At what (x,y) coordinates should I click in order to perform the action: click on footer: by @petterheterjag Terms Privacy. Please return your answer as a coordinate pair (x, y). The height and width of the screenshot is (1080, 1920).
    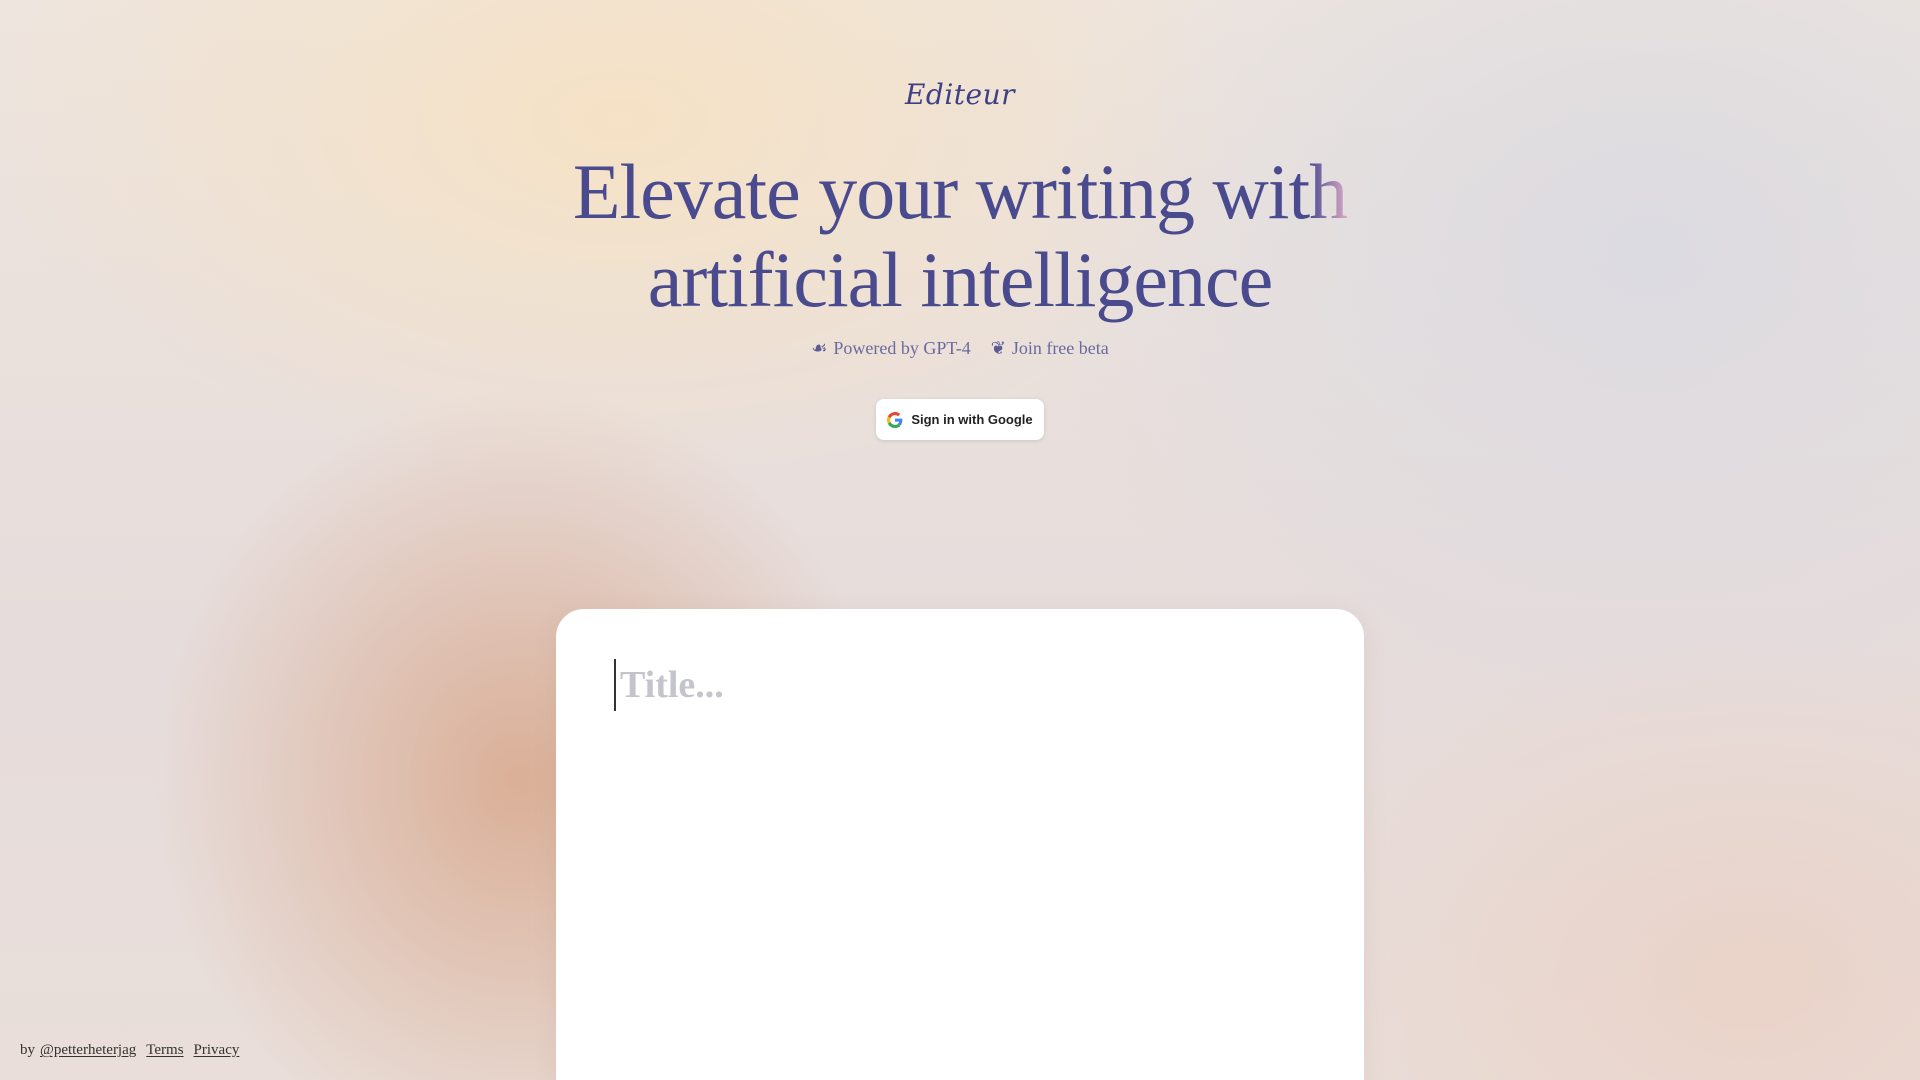
    Looking at the image, I should click on (129, 1050).